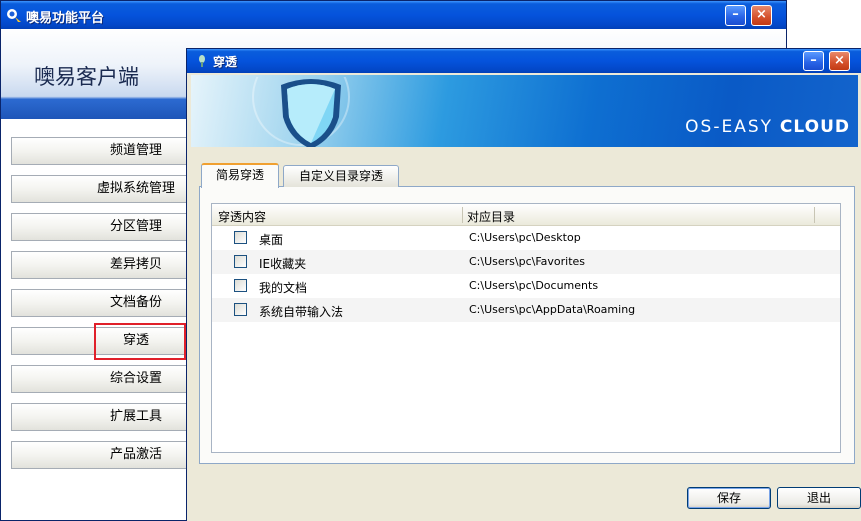 The image size is (861, 521). I want to click on main-minimize-button: –, so click(735, 15).